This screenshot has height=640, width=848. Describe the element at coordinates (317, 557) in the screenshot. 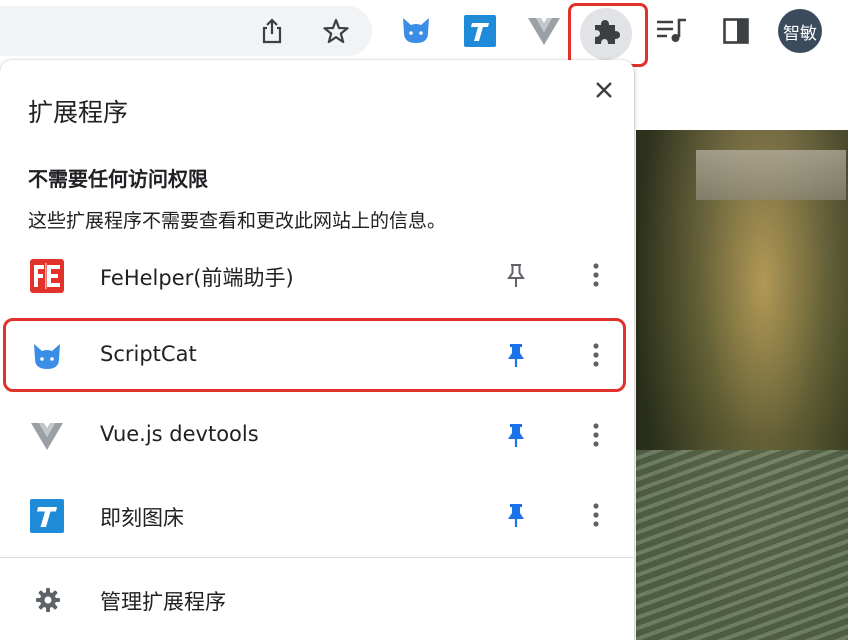

I see `divider` at that location.